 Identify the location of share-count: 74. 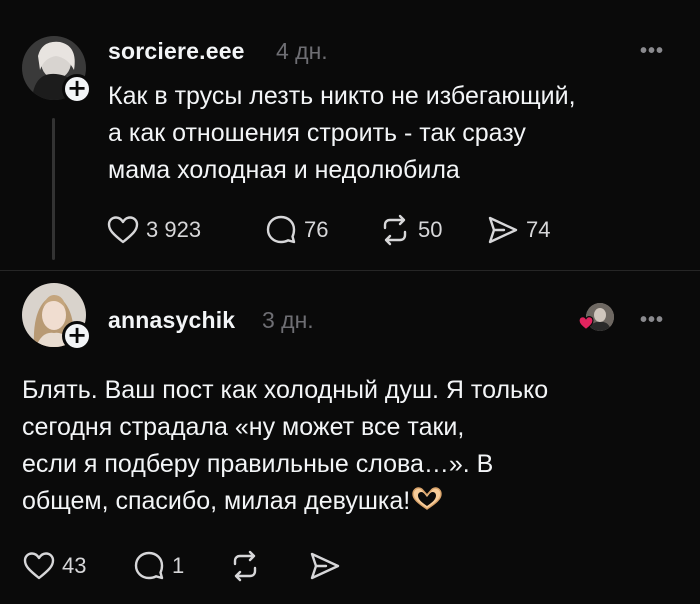
(538, 229).